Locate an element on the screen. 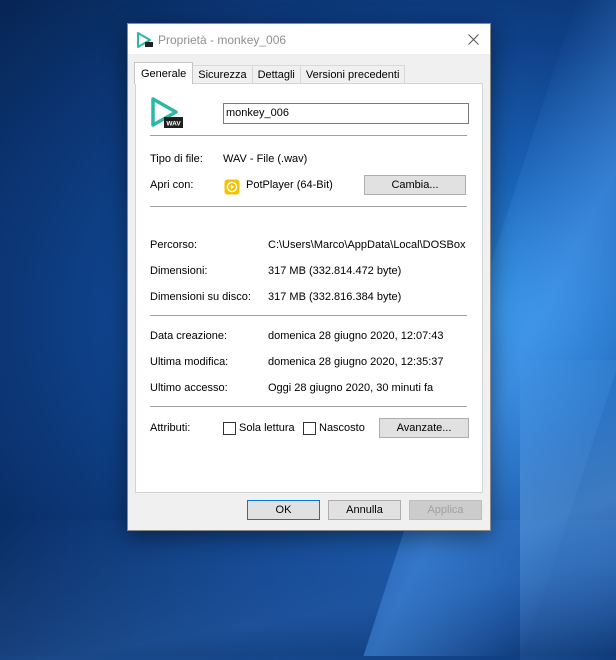 The image size is (616, 660). file-type-label: Tipo di file: is located at coordinates (176, 159).